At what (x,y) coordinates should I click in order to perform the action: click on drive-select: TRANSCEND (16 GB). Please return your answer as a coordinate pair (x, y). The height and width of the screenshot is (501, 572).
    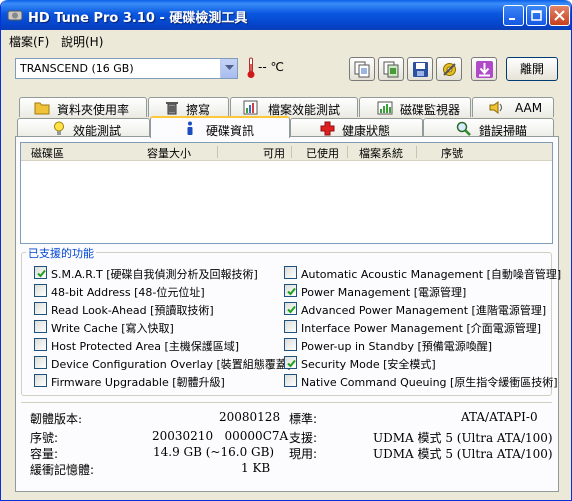
    Looking at the image, I should click on (126, 68).